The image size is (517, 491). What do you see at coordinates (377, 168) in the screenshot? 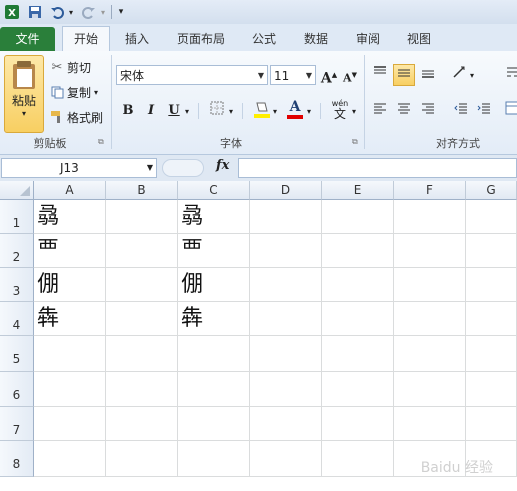
I see `formula-input` at bounding box center [377, 168].